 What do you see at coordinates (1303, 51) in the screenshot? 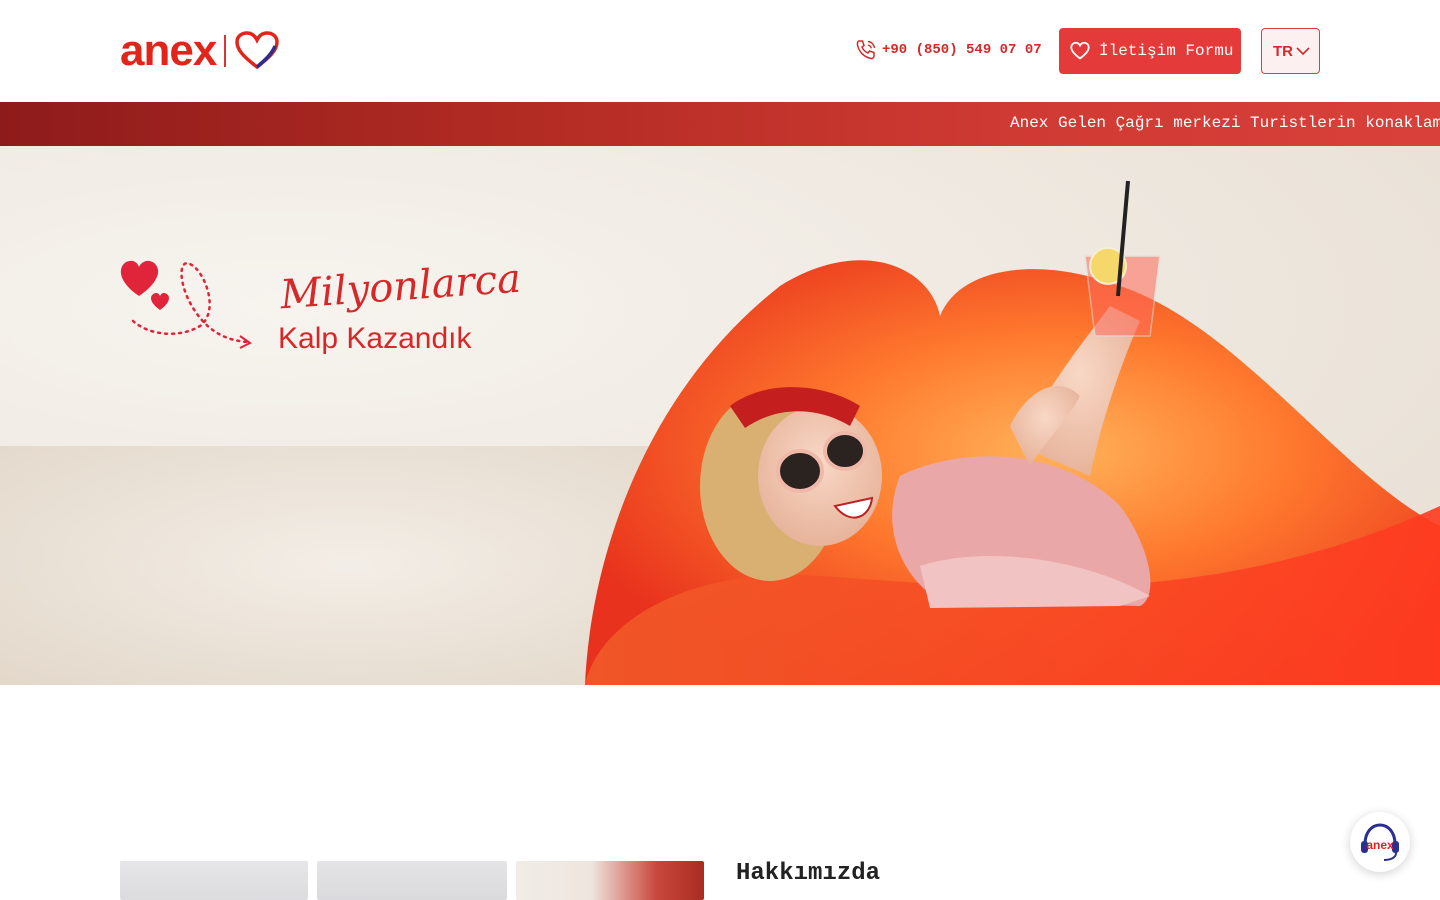
I see `chevron-down-icon` at bounding box center [1303, 51].